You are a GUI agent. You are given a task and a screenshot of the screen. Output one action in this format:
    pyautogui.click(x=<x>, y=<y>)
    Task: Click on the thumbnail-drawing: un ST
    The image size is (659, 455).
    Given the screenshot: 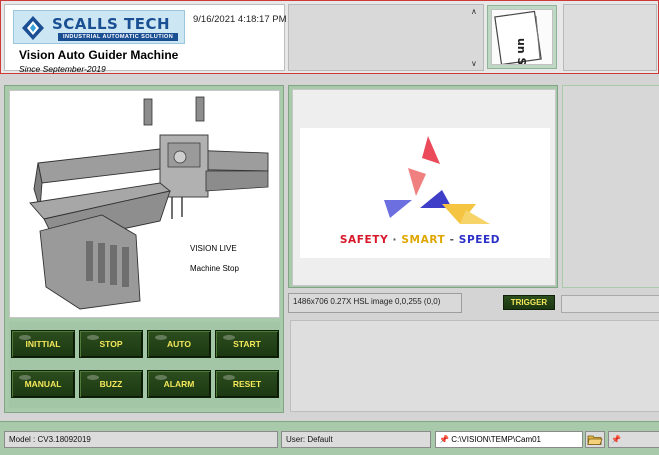 What is the action you would take?
    pyautogui.click(x=518, y=41)
    